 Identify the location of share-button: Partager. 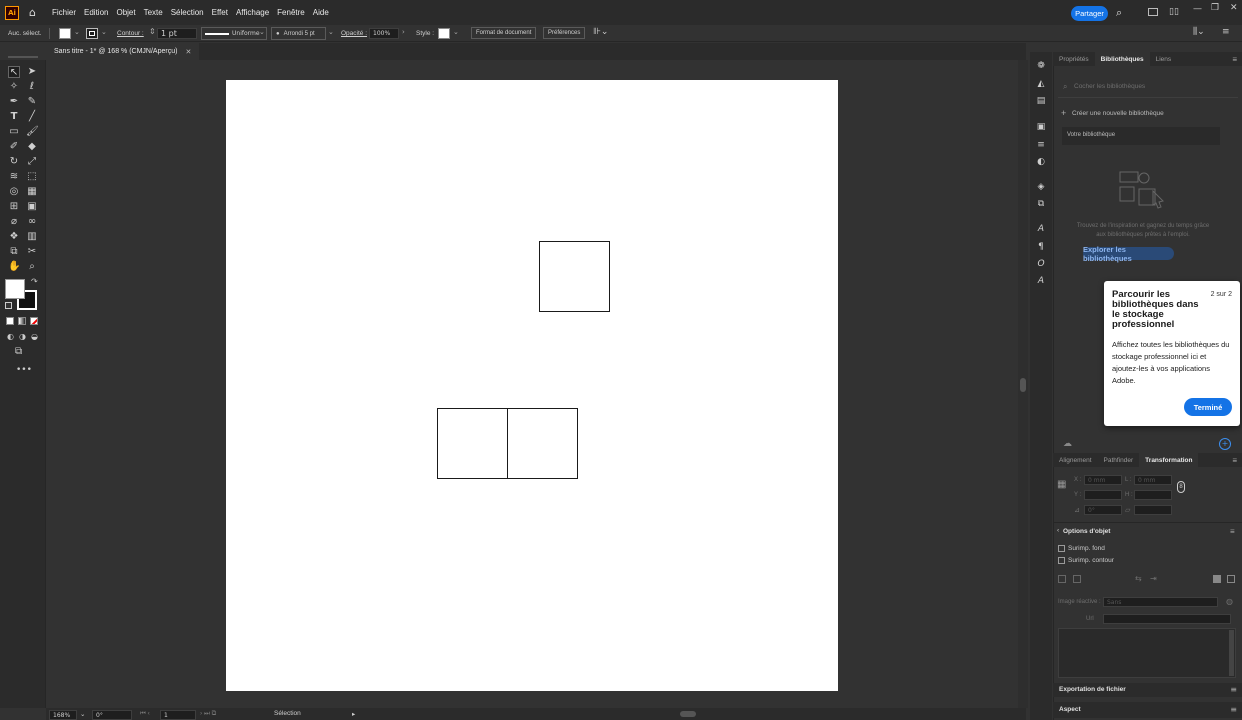
(1089, 13).